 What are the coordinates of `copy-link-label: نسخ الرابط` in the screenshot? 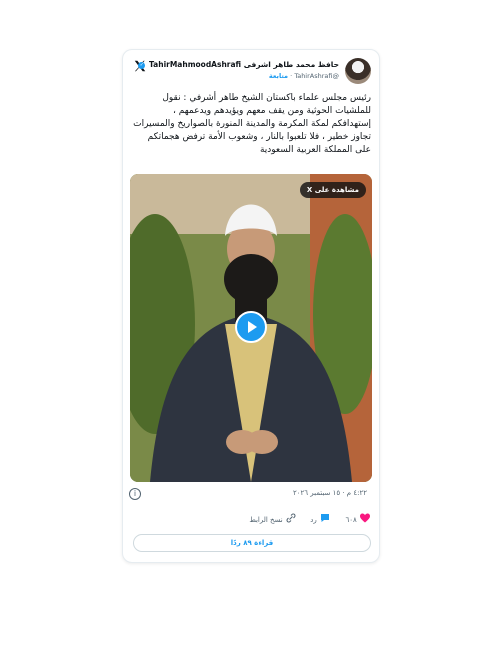 It's located at (266, 520).